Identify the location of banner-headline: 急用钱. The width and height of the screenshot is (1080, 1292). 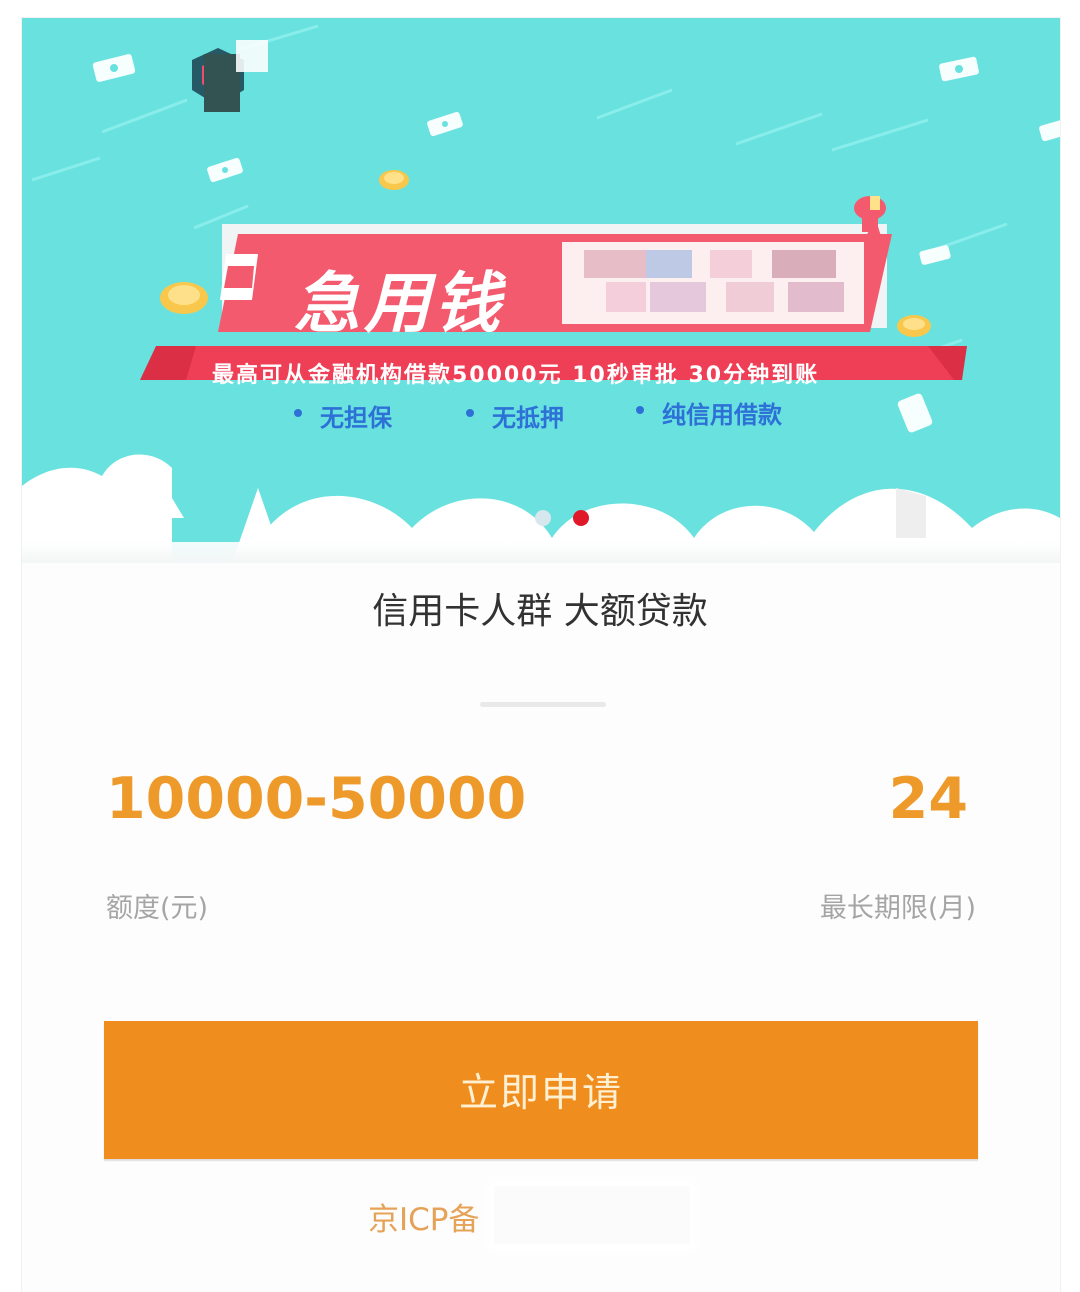
(399, 303).